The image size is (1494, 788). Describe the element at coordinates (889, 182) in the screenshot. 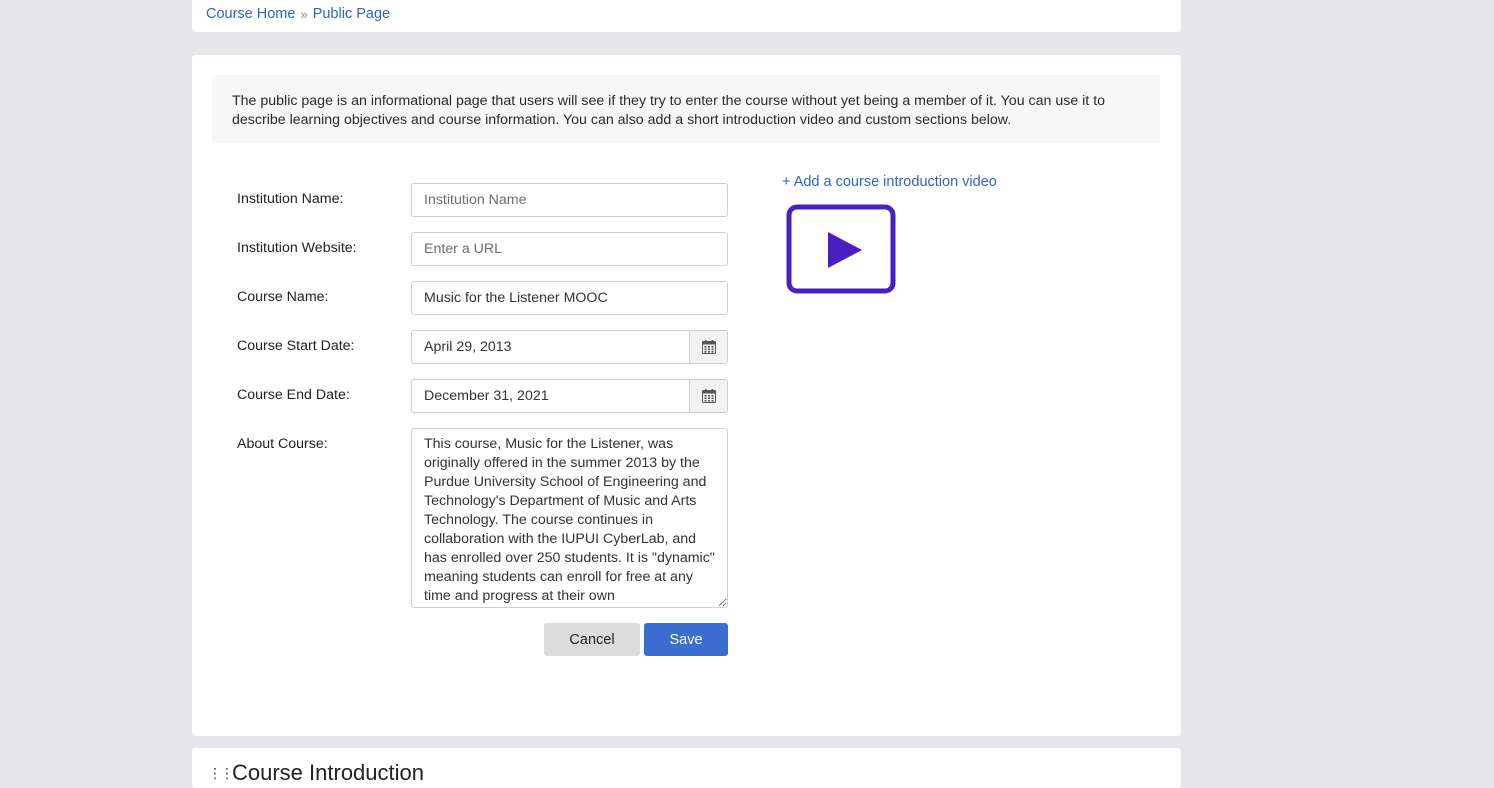

I see `add-intro-video-link: + Add a course introduction video` at that location.